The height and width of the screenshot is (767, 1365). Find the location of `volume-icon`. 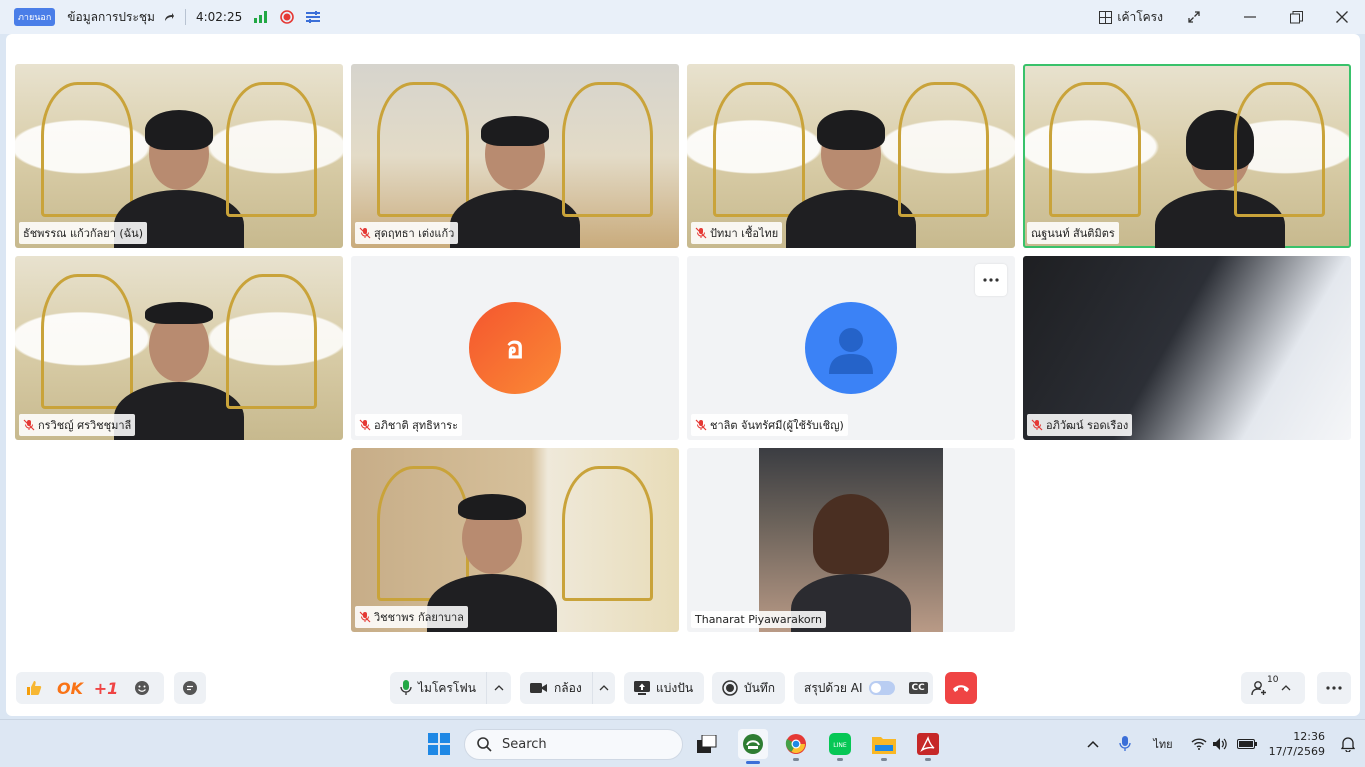

volume-icon is located at coordinates (1220, 744).